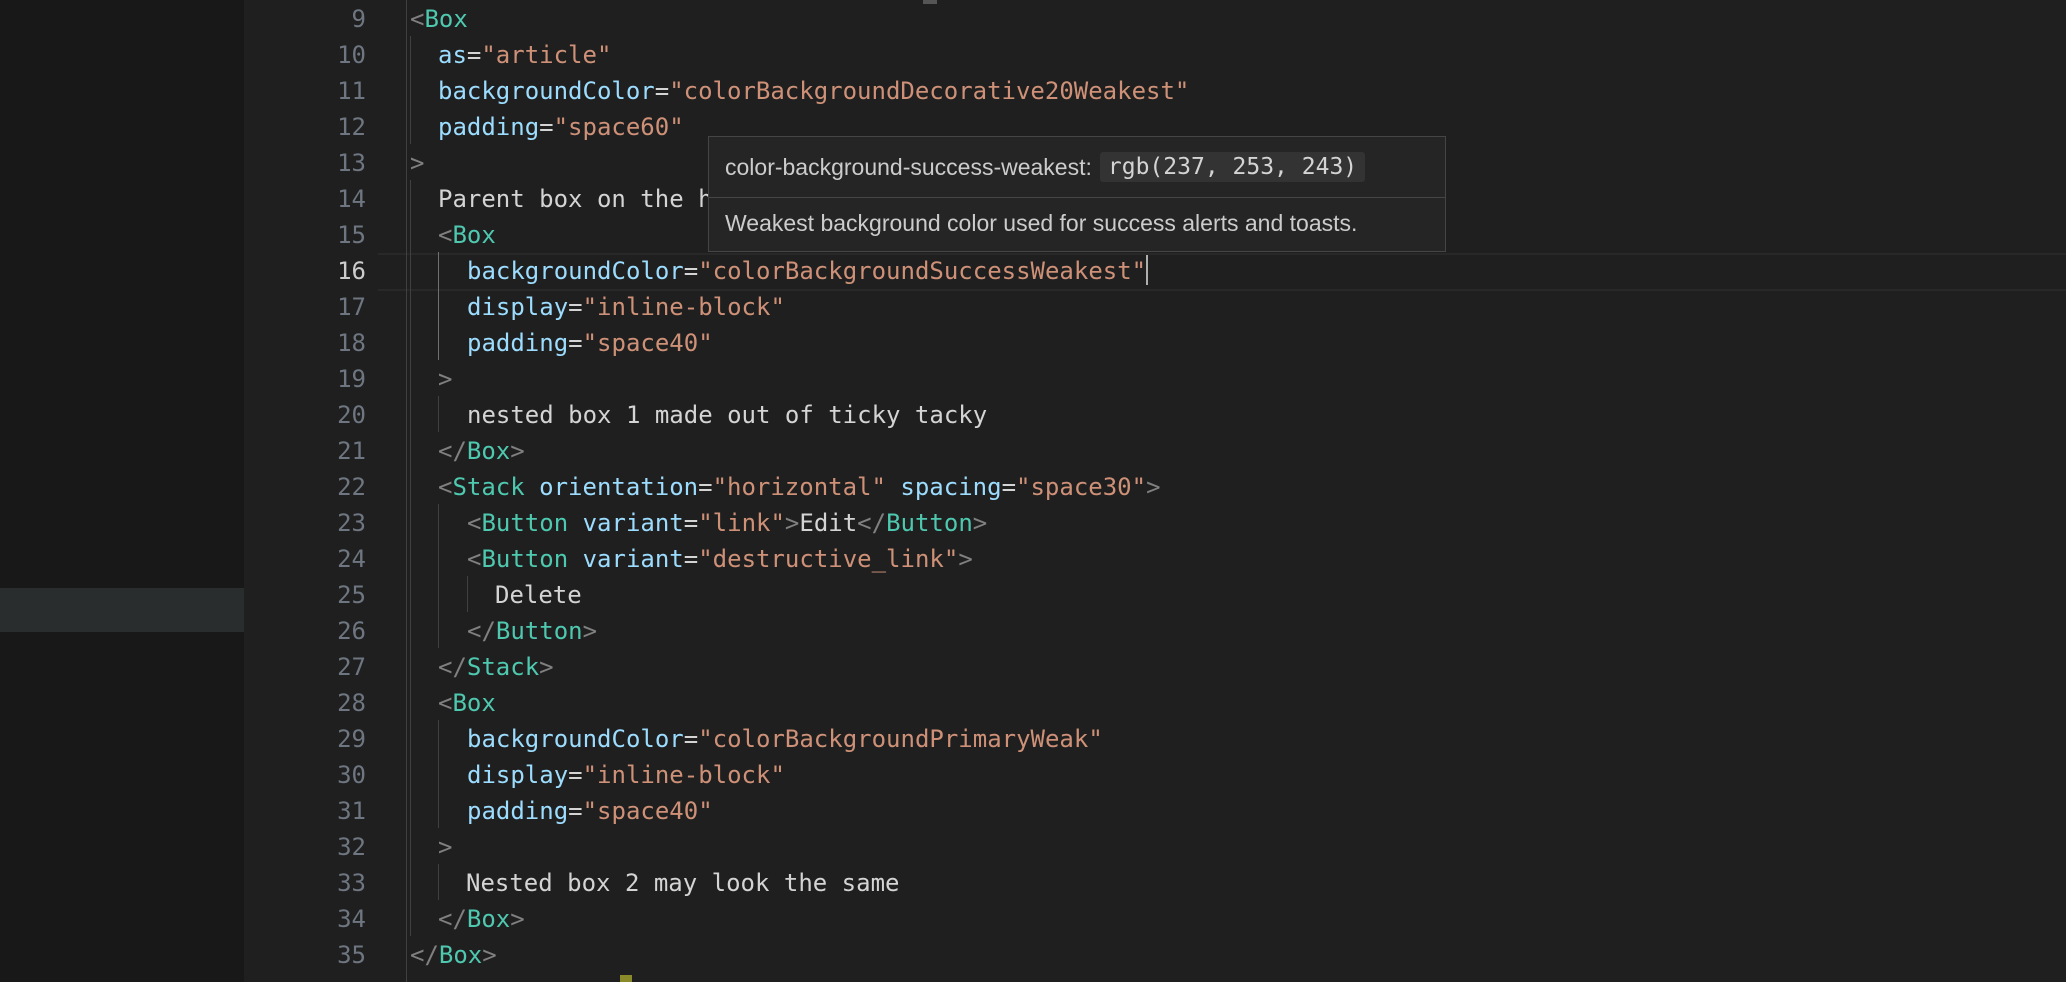 The width and height of the screenshot is (2066, 982). I want to click on line-number: 29, so click(351, 739).